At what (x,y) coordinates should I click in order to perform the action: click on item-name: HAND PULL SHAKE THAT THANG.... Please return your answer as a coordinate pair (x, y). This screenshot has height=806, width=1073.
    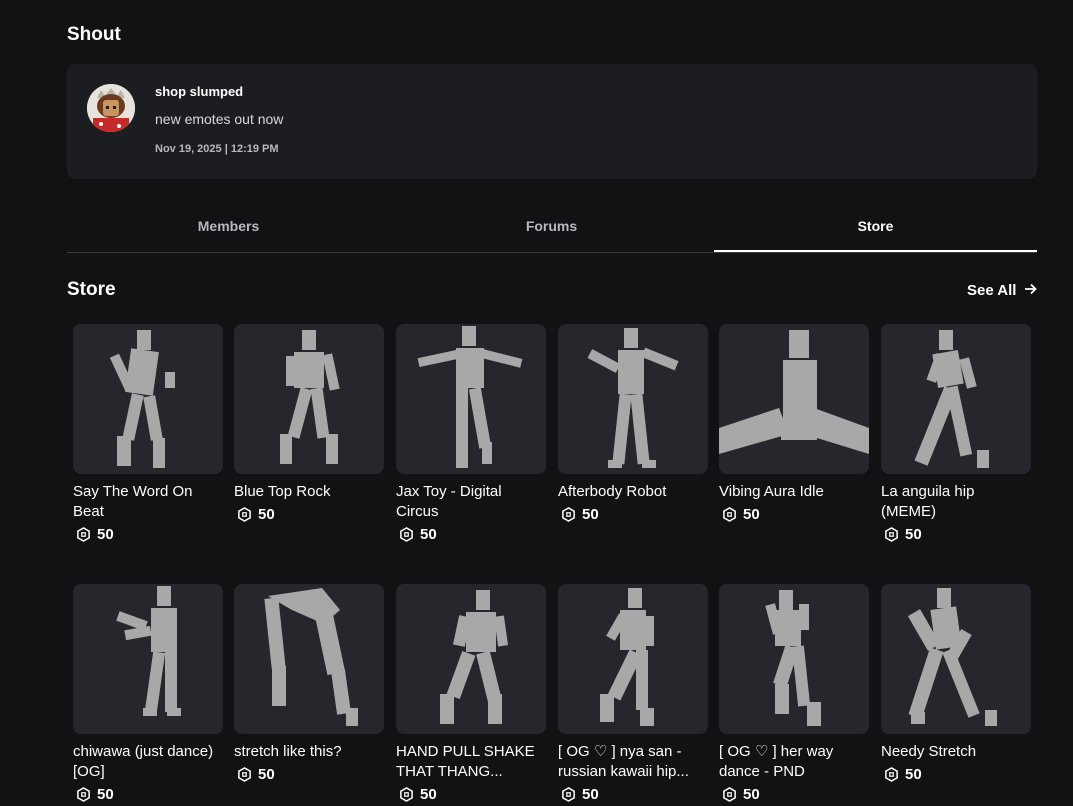
    Looking at the image, I should click on (471, 762).